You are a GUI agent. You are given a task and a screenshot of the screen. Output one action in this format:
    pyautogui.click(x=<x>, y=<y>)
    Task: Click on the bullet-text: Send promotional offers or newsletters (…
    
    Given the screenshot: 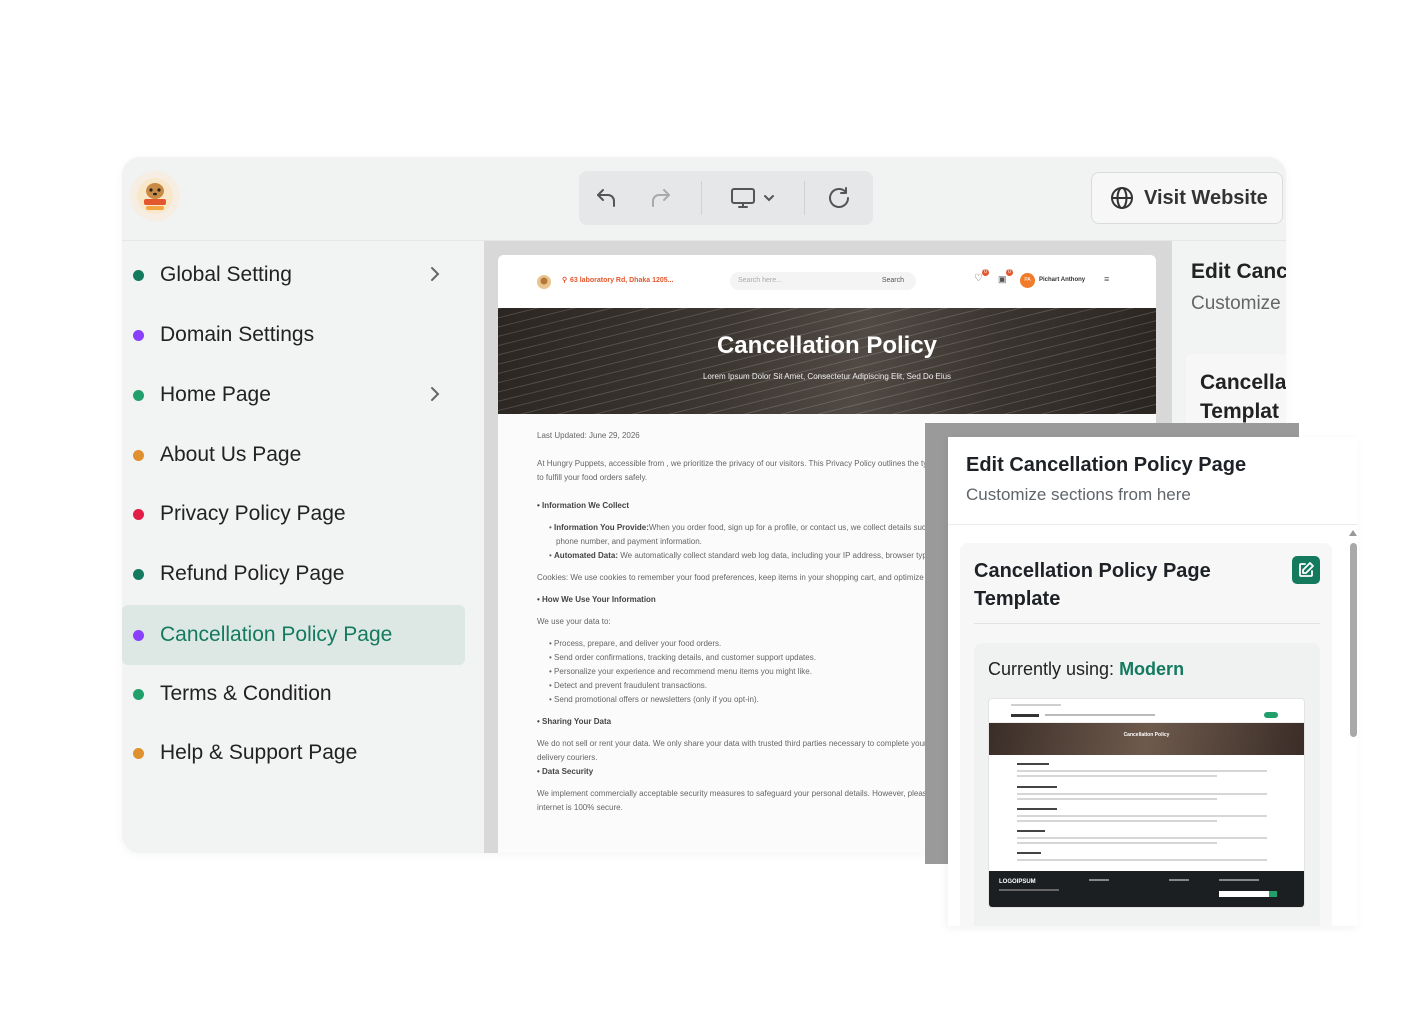 What is the action you would take?
    pyautogui.click(x=656, y=699)
    